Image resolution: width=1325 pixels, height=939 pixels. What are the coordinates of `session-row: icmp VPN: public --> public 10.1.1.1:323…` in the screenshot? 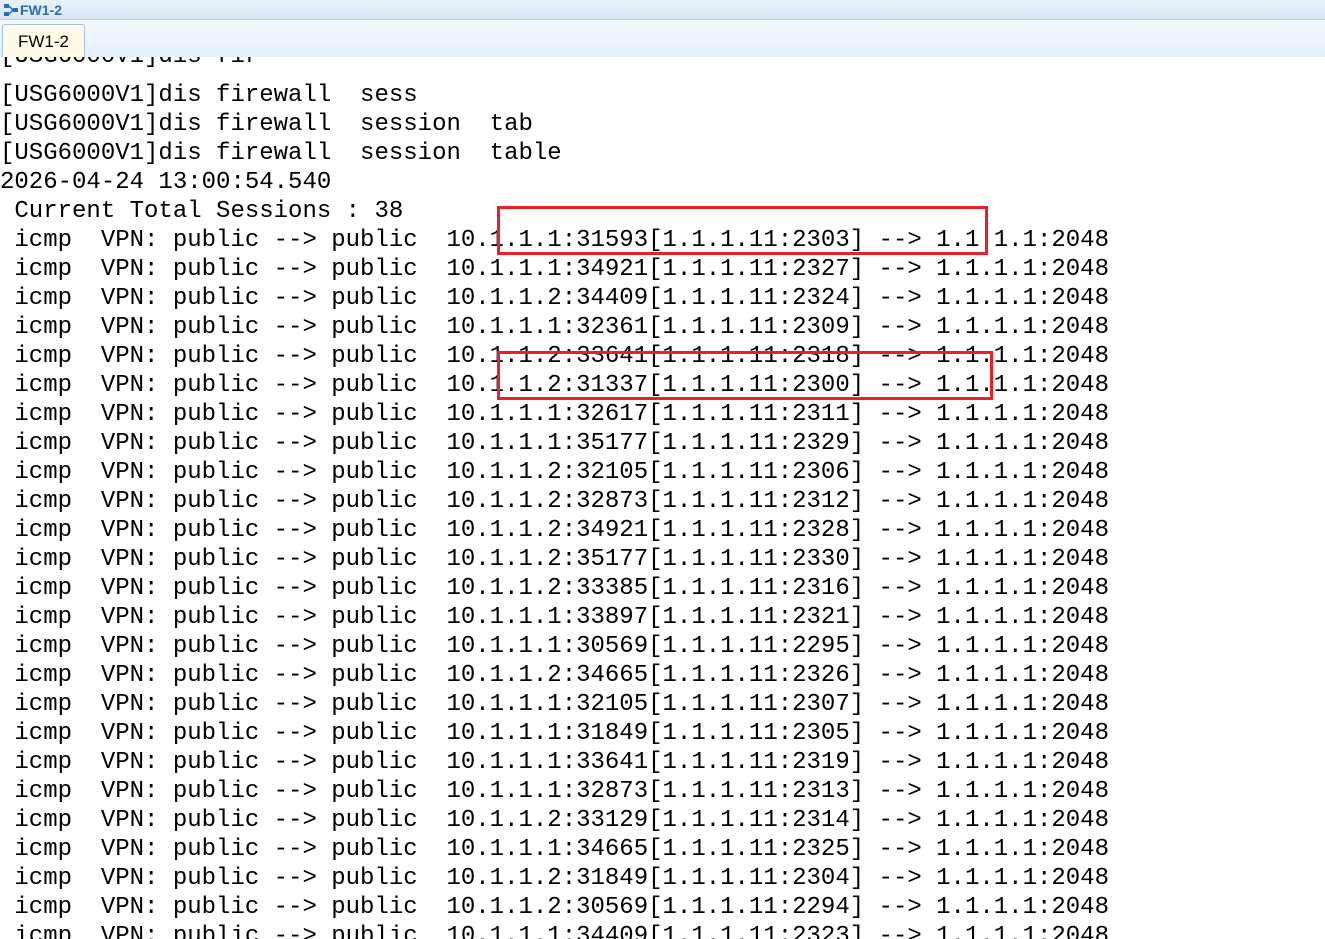 It's located at (554, 327).